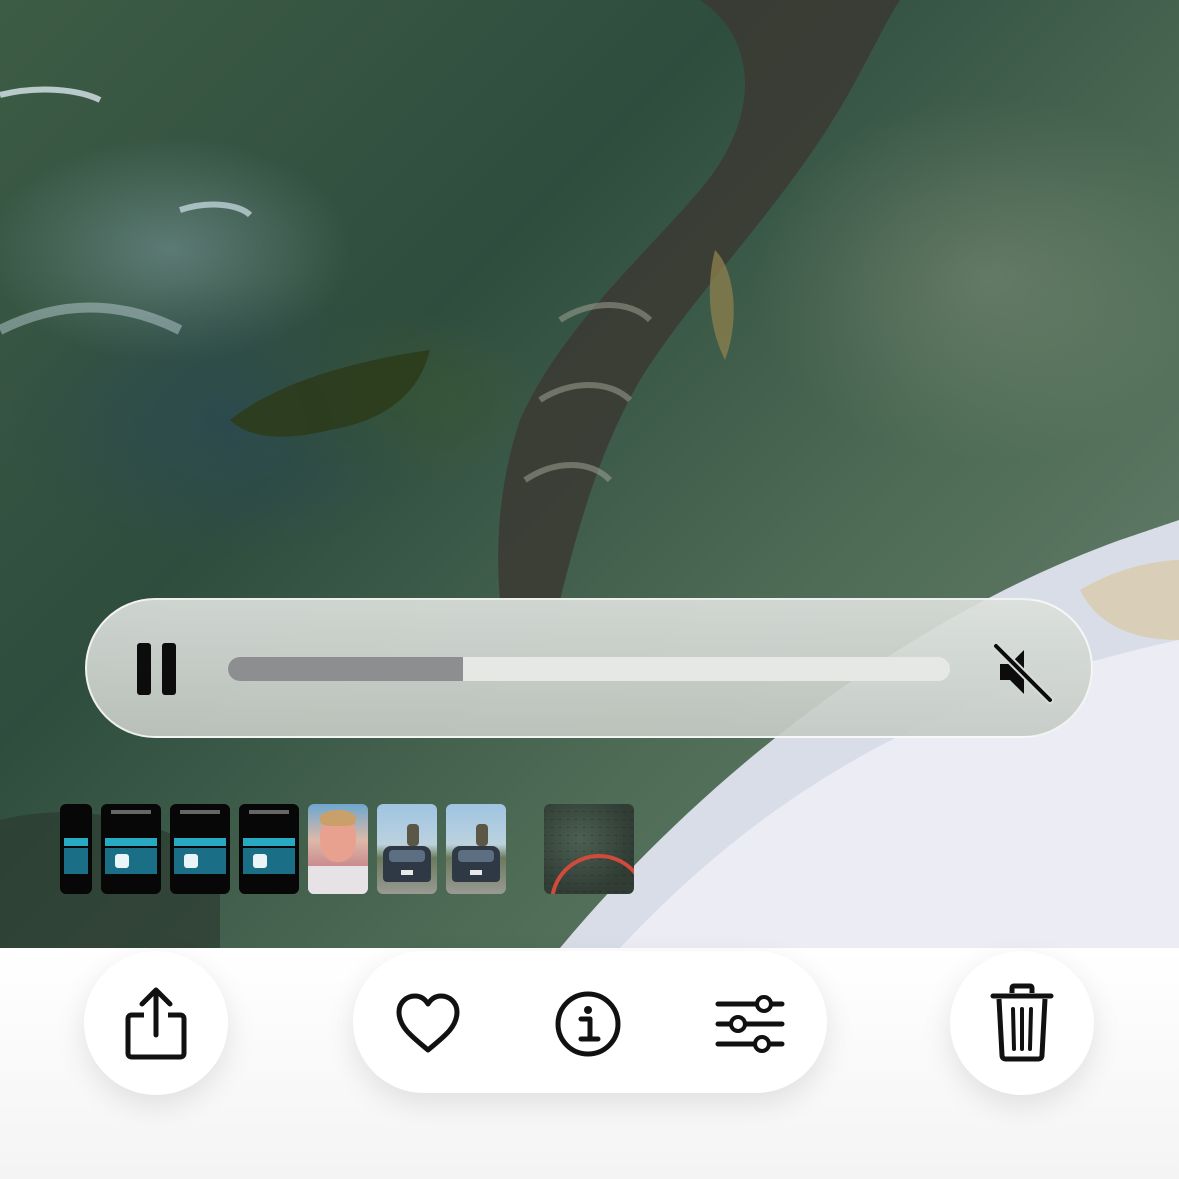 The width and height of the screenshot is (1179, 1179). I want to click on share-icon, so click(156, 1023).